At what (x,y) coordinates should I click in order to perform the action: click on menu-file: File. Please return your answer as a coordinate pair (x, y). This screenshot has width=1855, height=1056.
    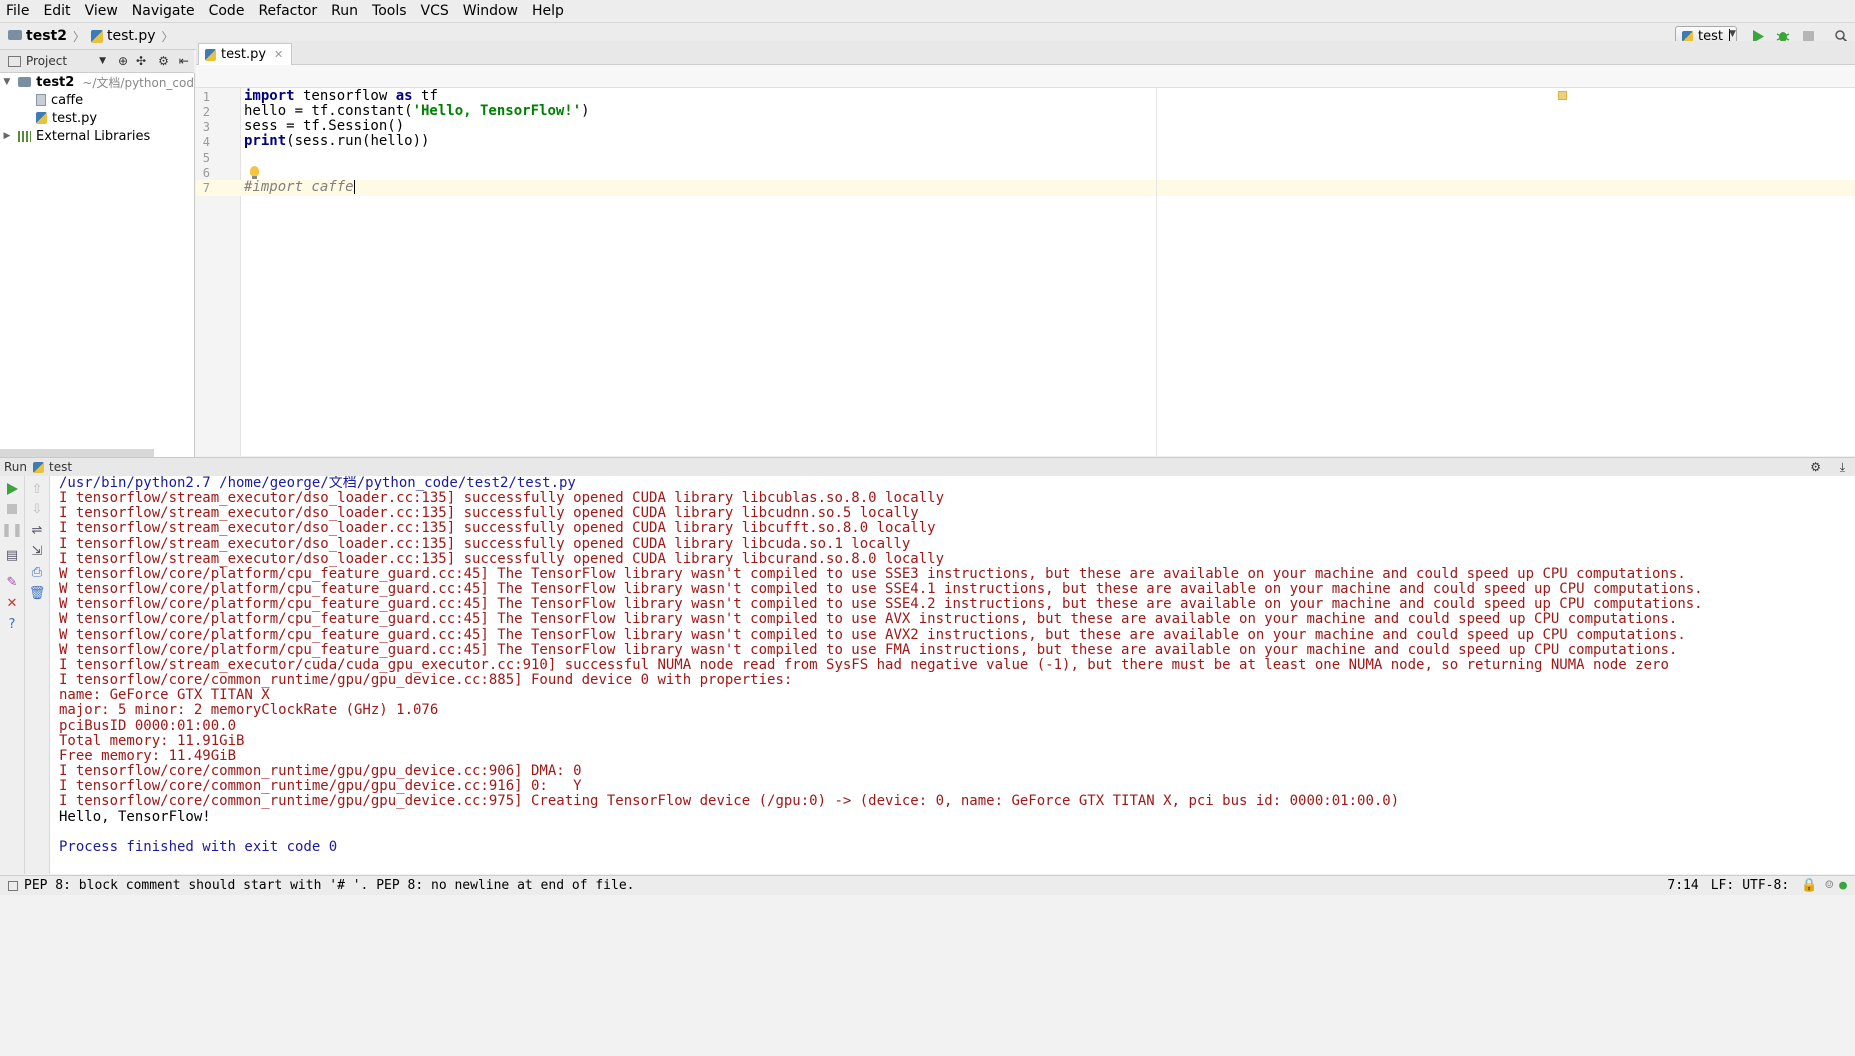
    Looking at the image, I should click on (18, 11).